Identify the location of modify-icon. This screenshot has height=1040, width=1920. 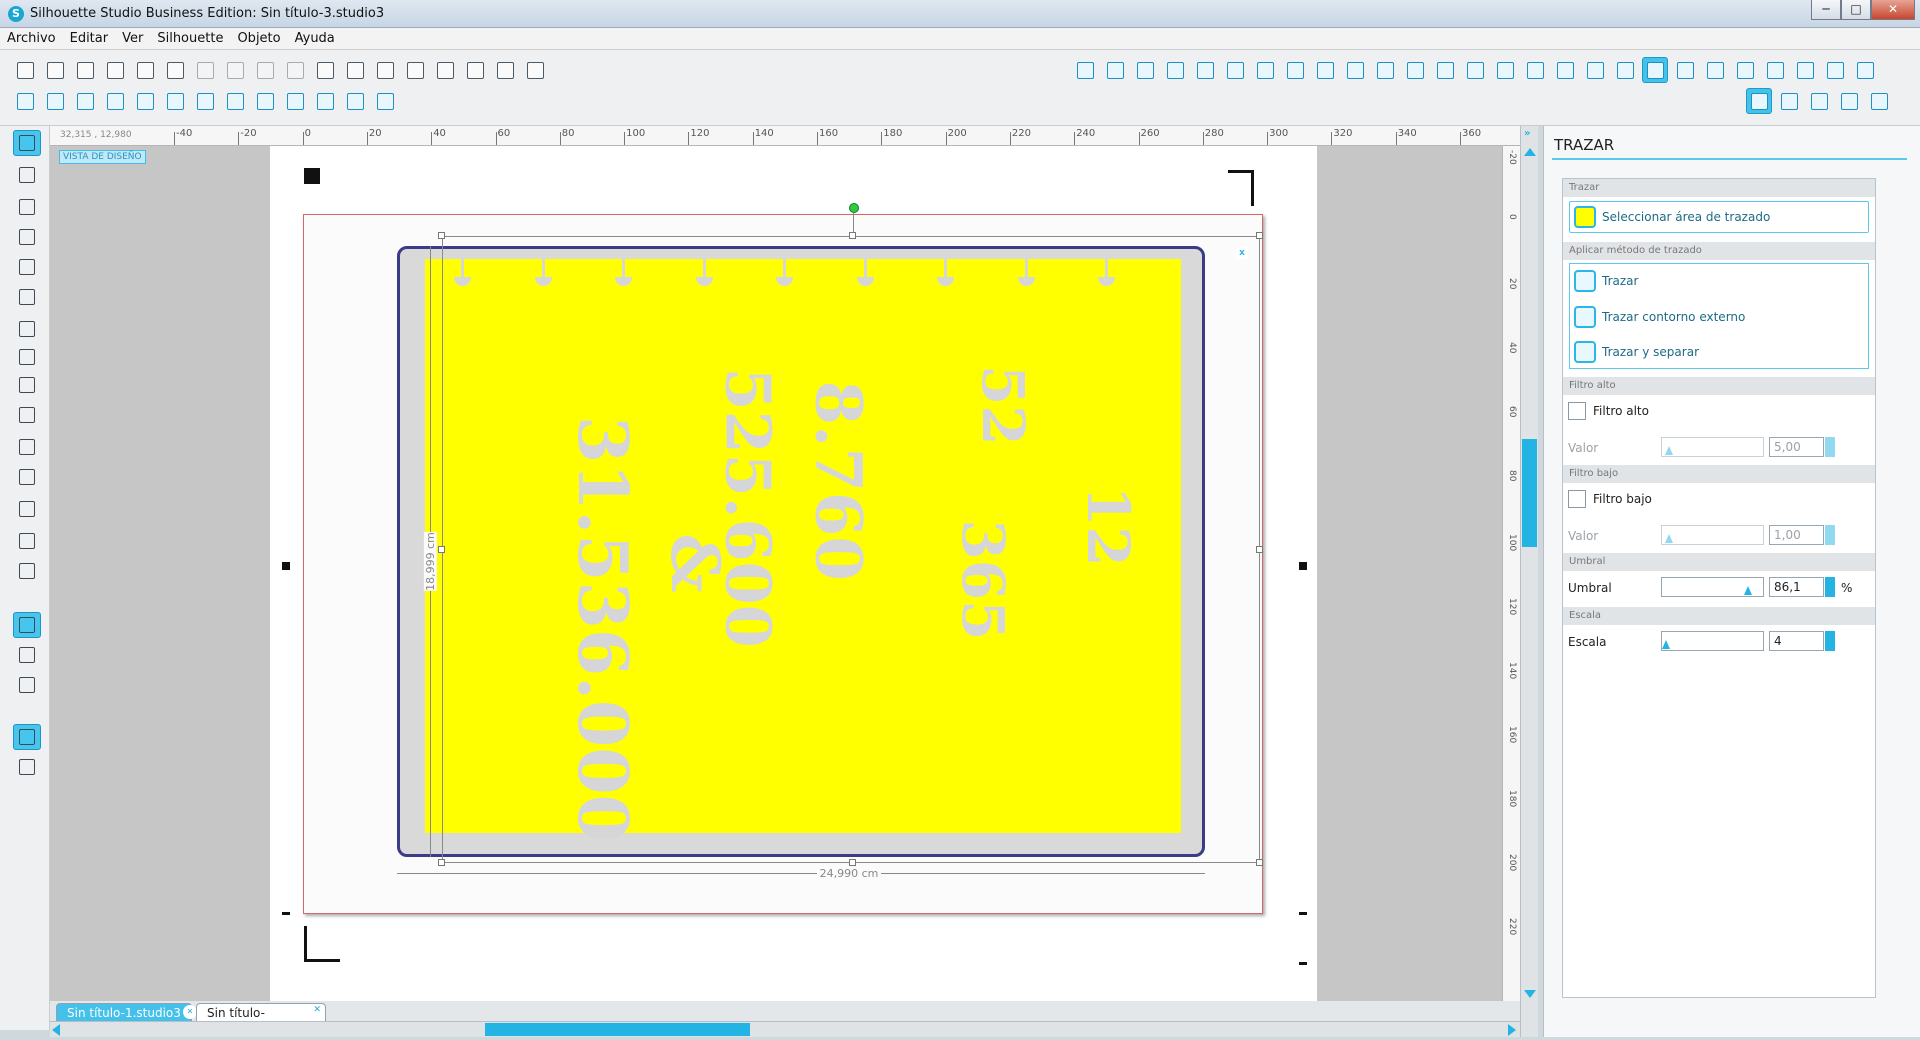
(1595, 70).